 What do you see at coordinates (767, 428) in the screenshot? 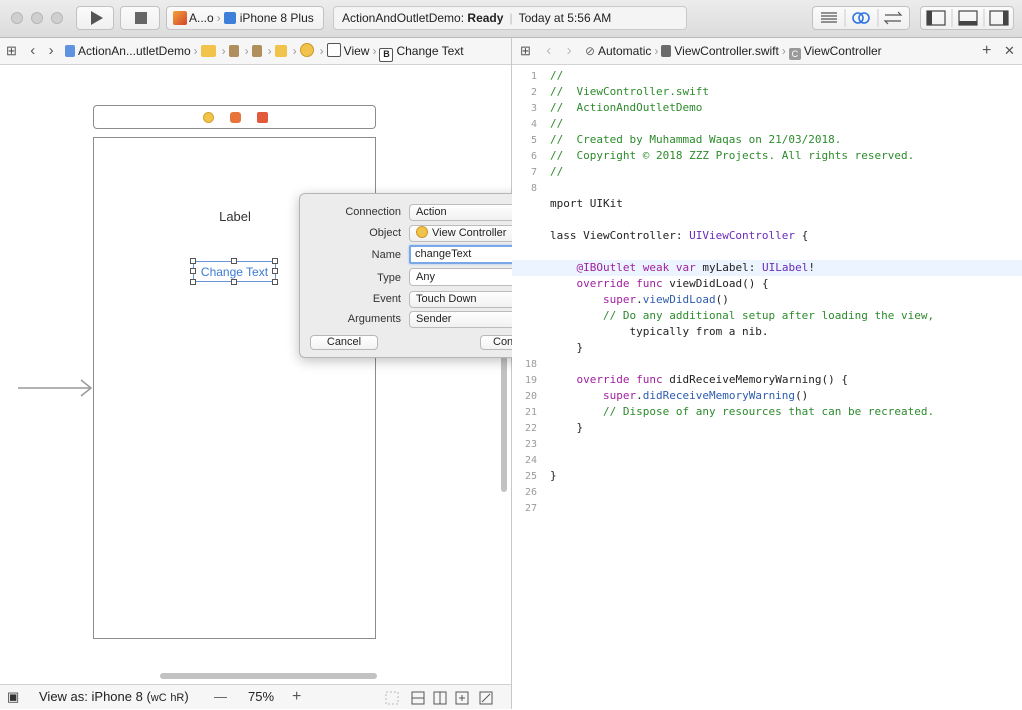
I see `code-line: 22 }` at bounding box center [767, 428].